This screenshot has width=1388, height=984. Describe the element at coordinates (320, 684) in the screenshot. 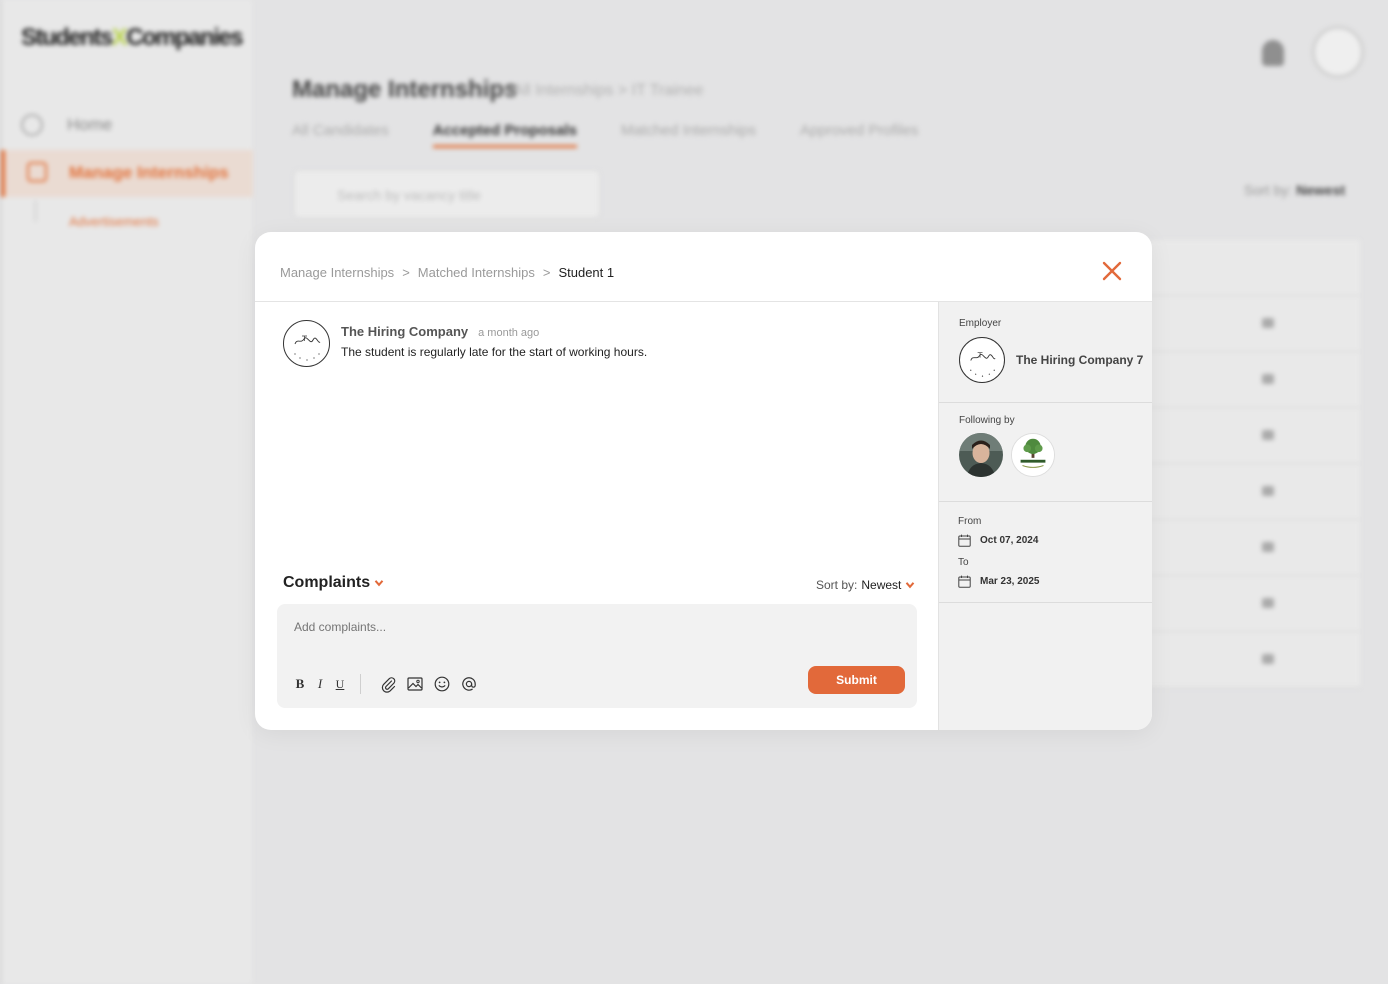

I see `italic-button: I` at that location.